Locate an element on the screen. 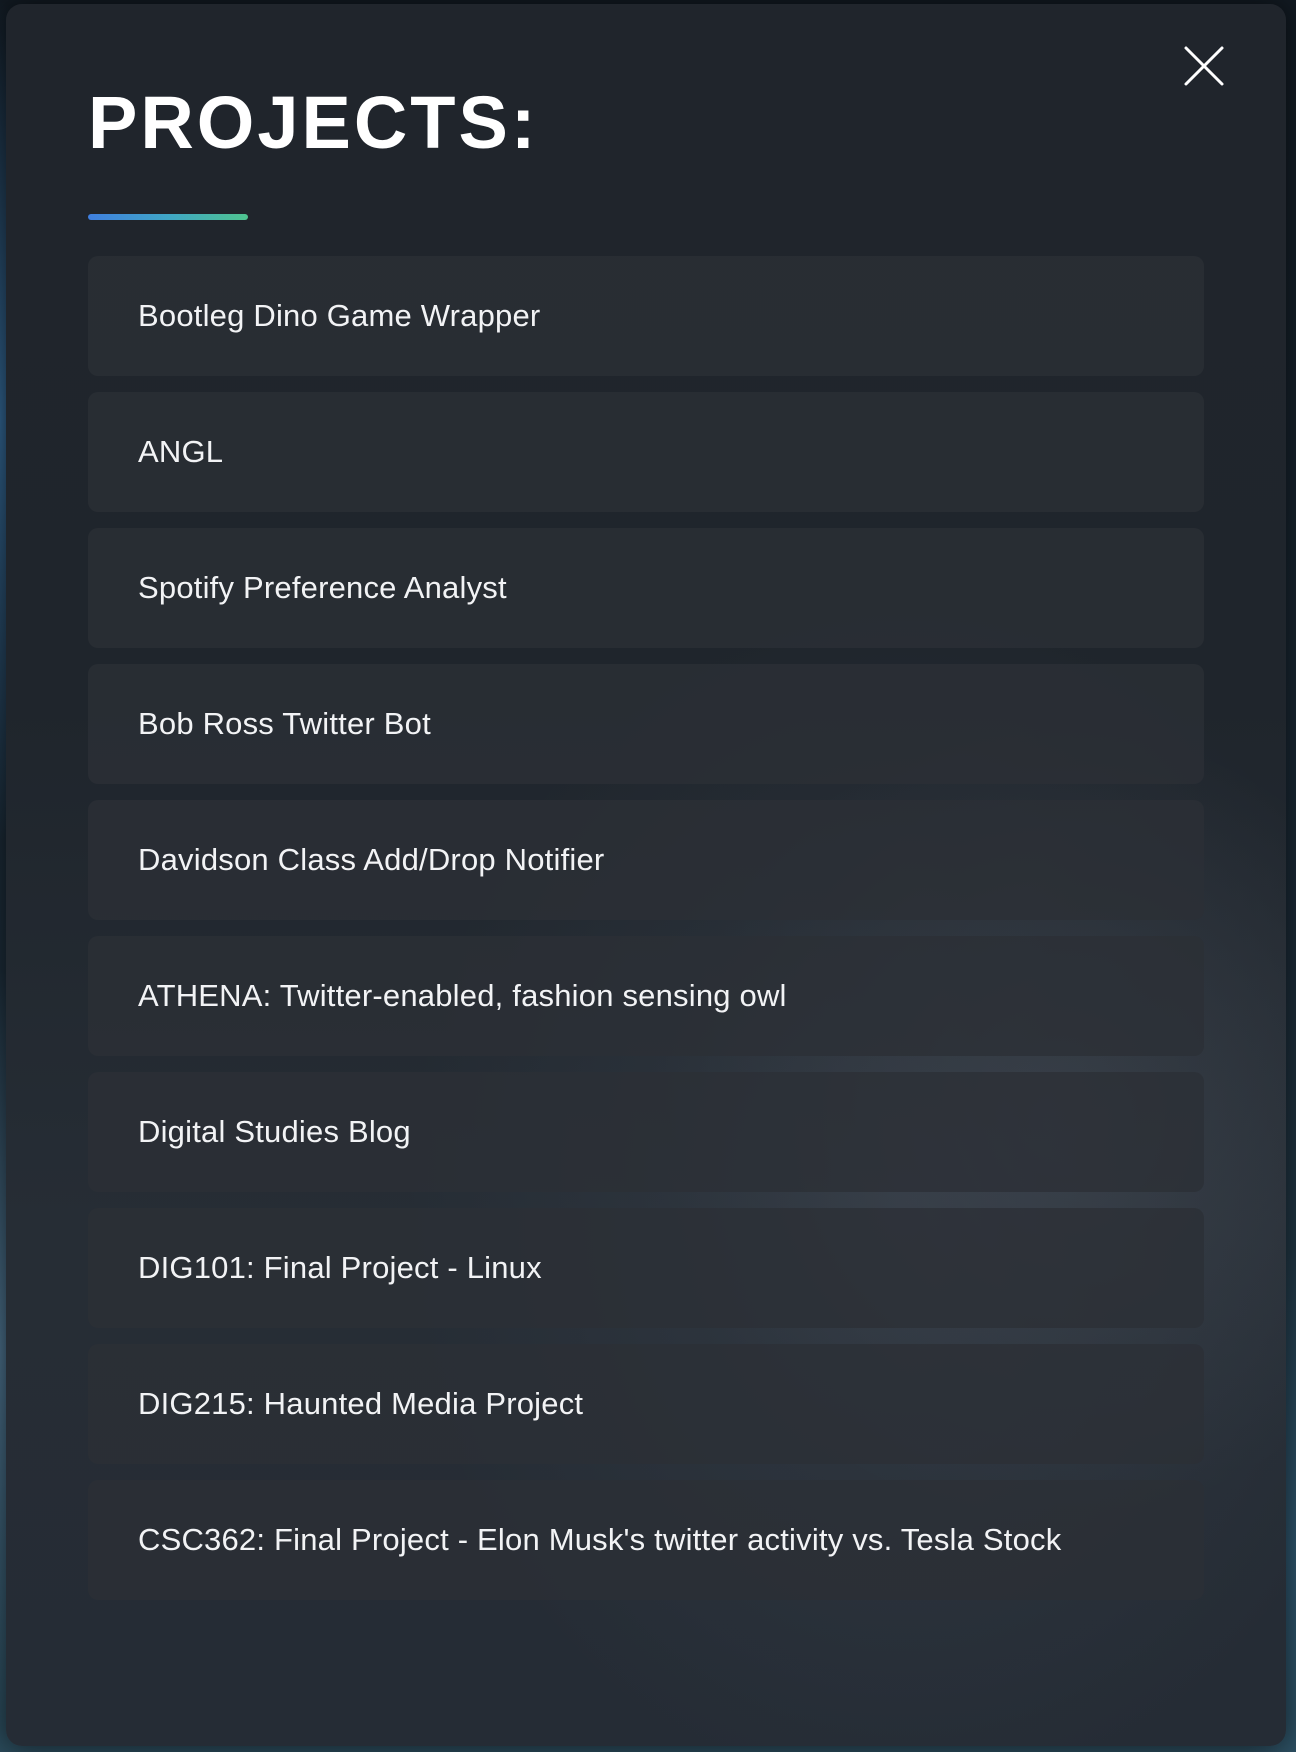 This screenshot has width=1296, height=1752. close-icon is located at coordinates (1204, 66).